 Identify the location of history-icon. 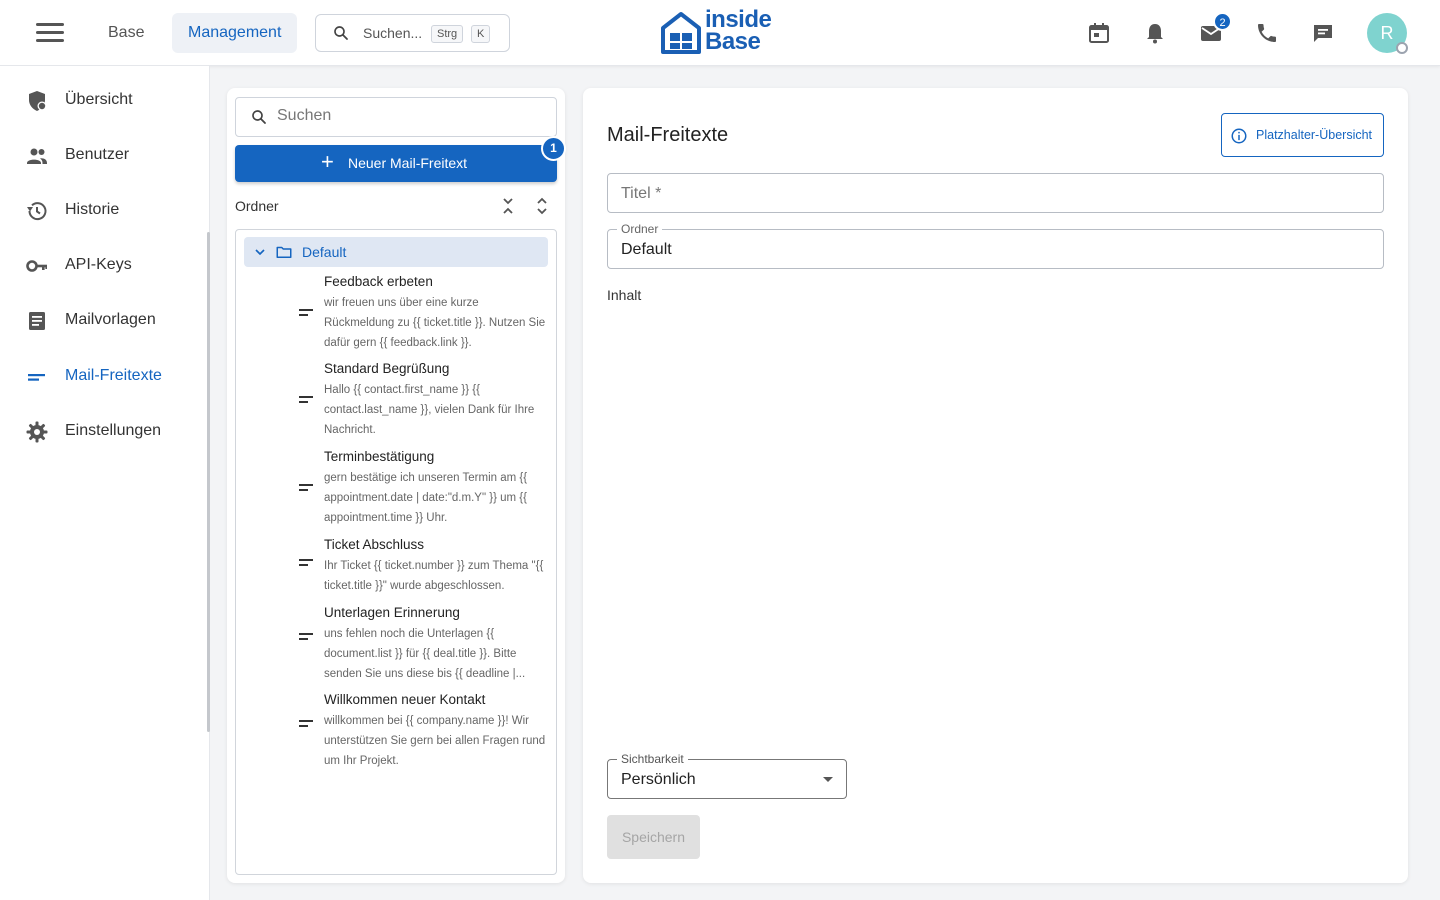
(37, 211).